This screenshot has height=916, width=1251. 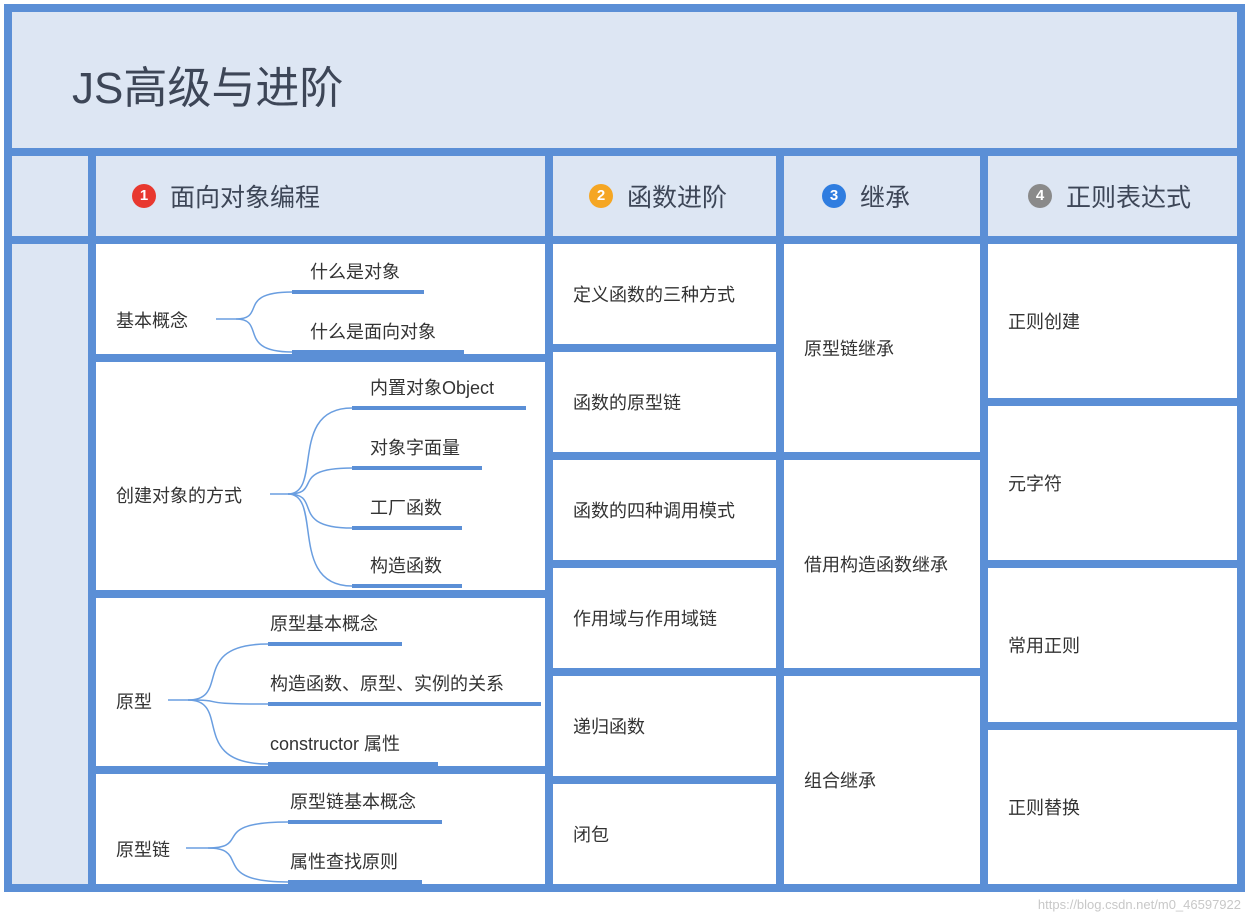 I want to click on mindmap-leaf-label: 工厂函数, so click(x=406, y=508).